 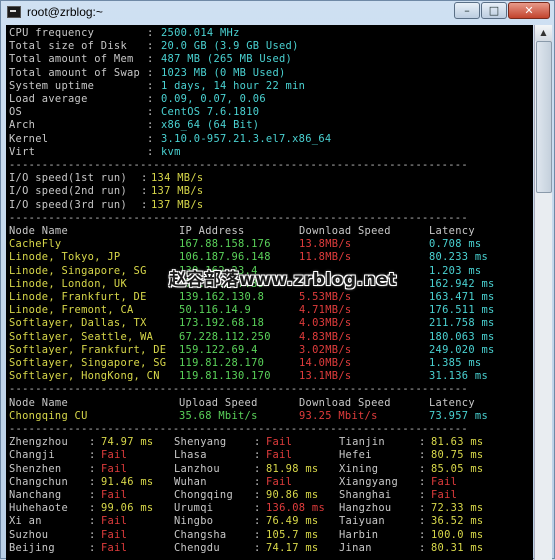 What do you see at coordinates (292, 547) in the screenshot?
I see `ping-value: 74.17 ms` at bounding box center [292, 547].